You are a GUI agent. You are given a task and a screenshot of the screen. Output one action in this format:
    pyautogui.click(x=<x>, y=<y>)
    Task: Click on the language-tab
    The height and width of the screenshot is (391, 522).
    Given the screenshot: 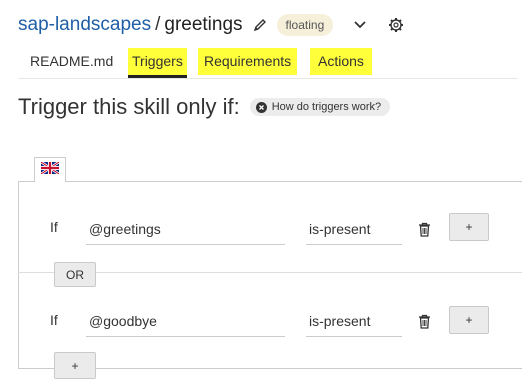 What is the action you would take?
    pyautogui.click(x=50, y=169)
    